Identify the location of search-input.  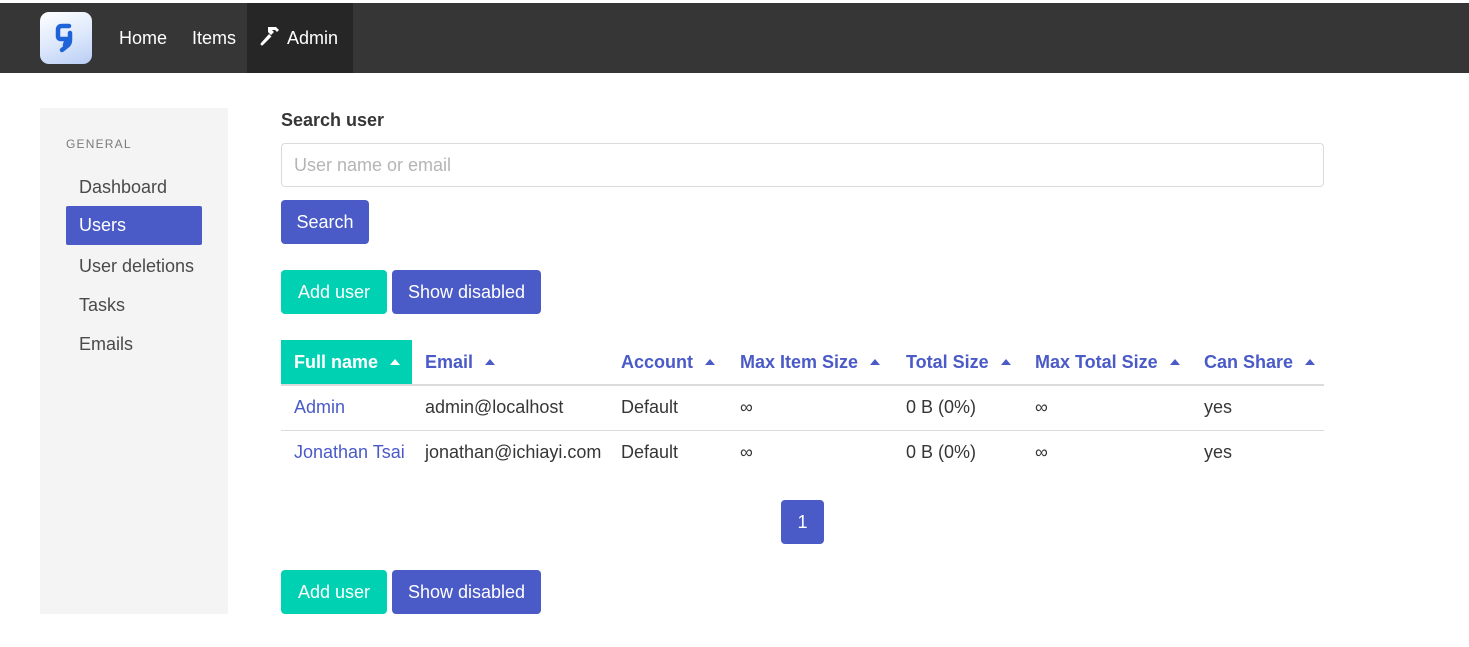
(802, 165).